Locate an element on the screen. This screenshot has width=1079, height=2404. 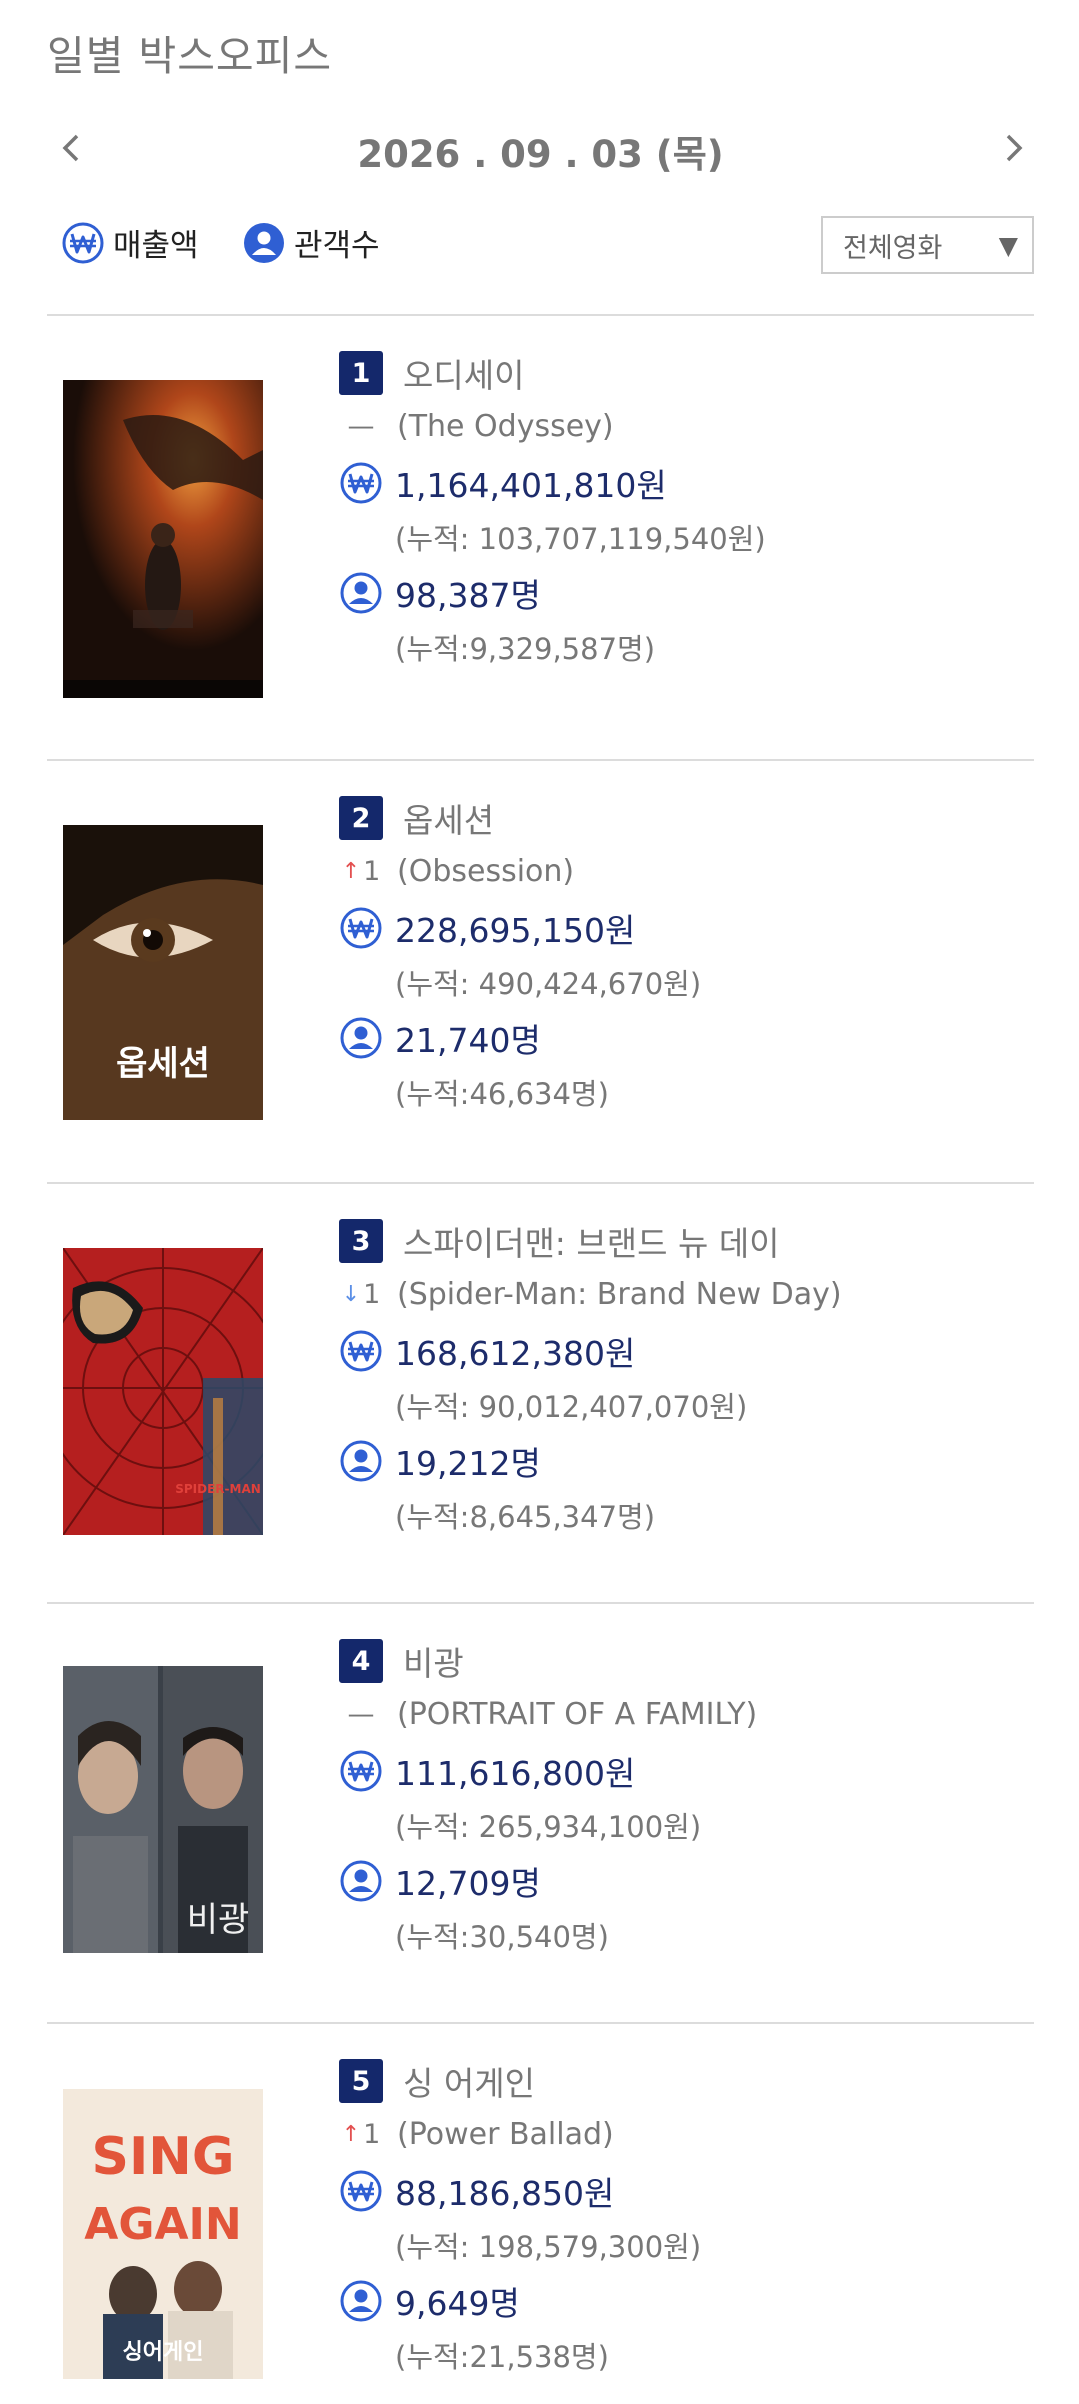
cumulative-audience: (누적:9,329,587명) is located at coordinates (525, 649).